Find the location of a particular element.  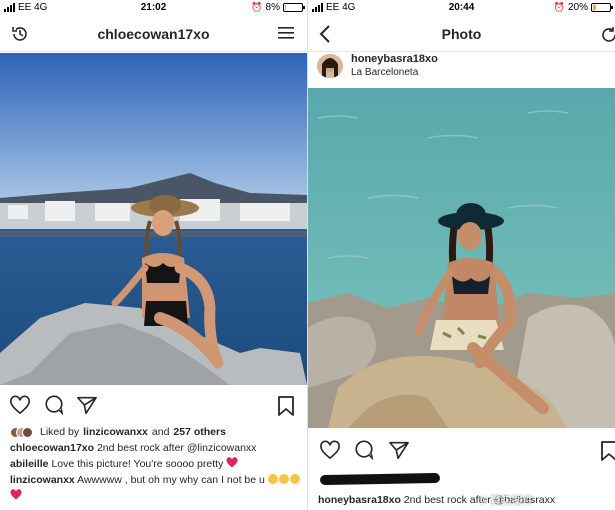

profile-username-title: chloecowan17xo is located at coordinates (153, 34).